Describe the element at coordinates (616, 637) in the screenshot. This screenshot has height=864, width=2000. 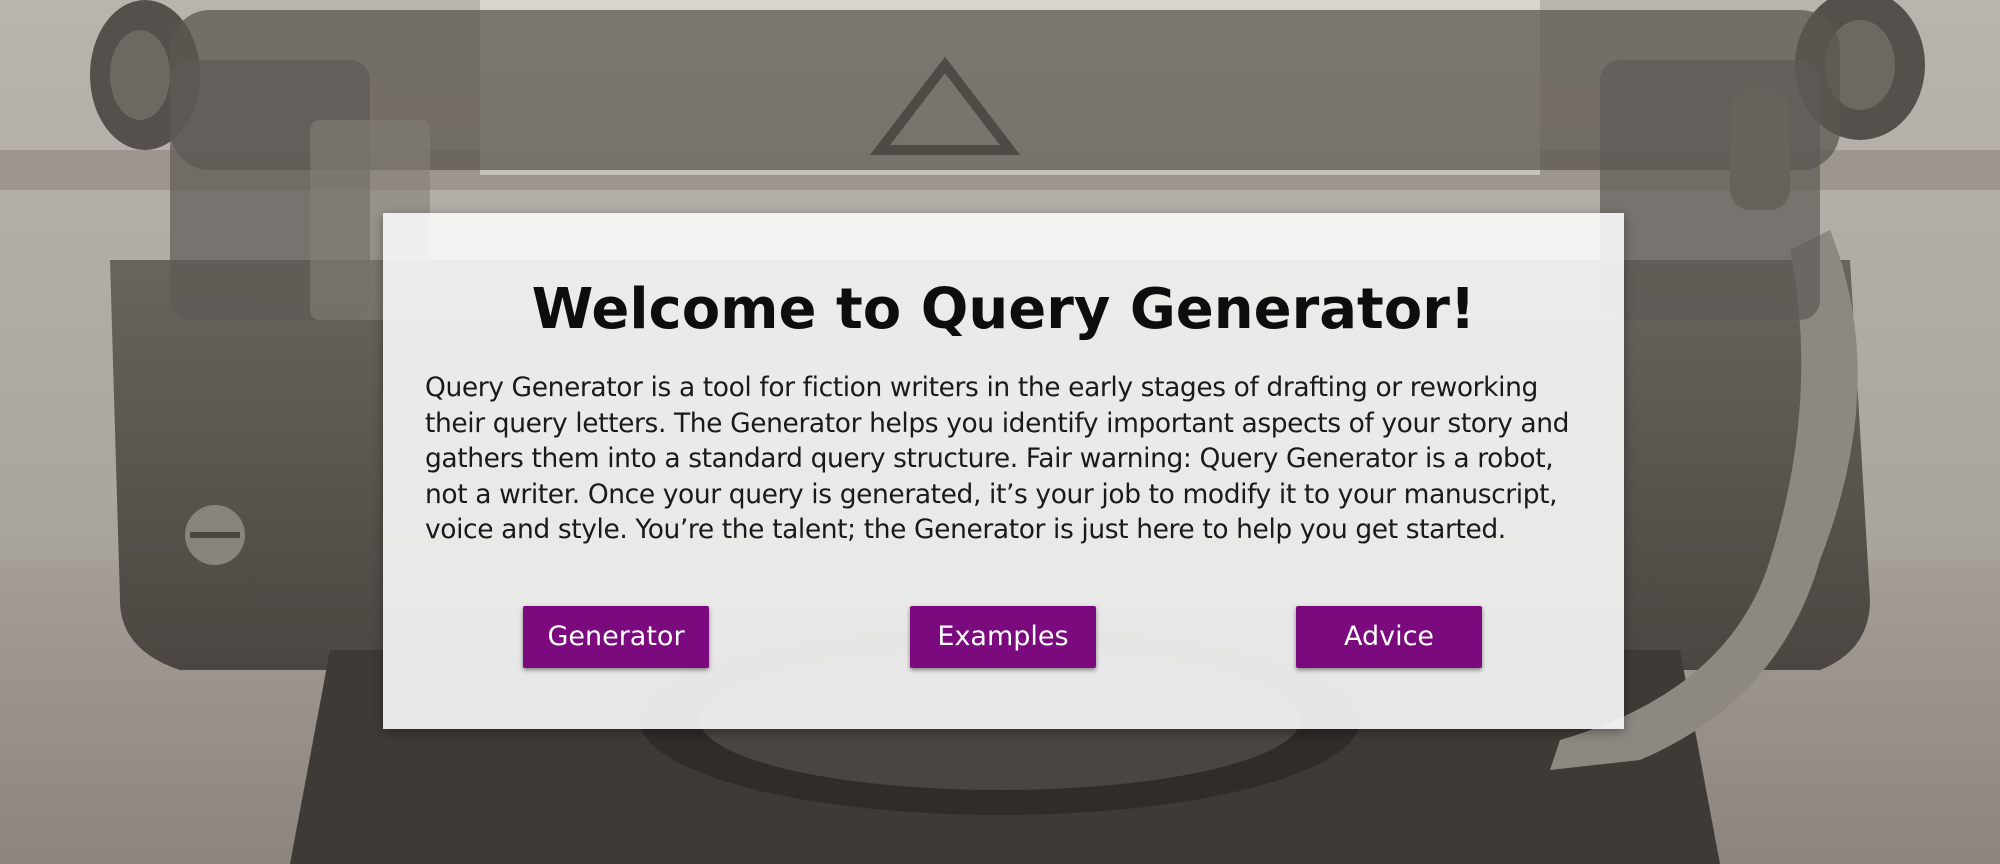
I see `generator-button: Generator` at that location.